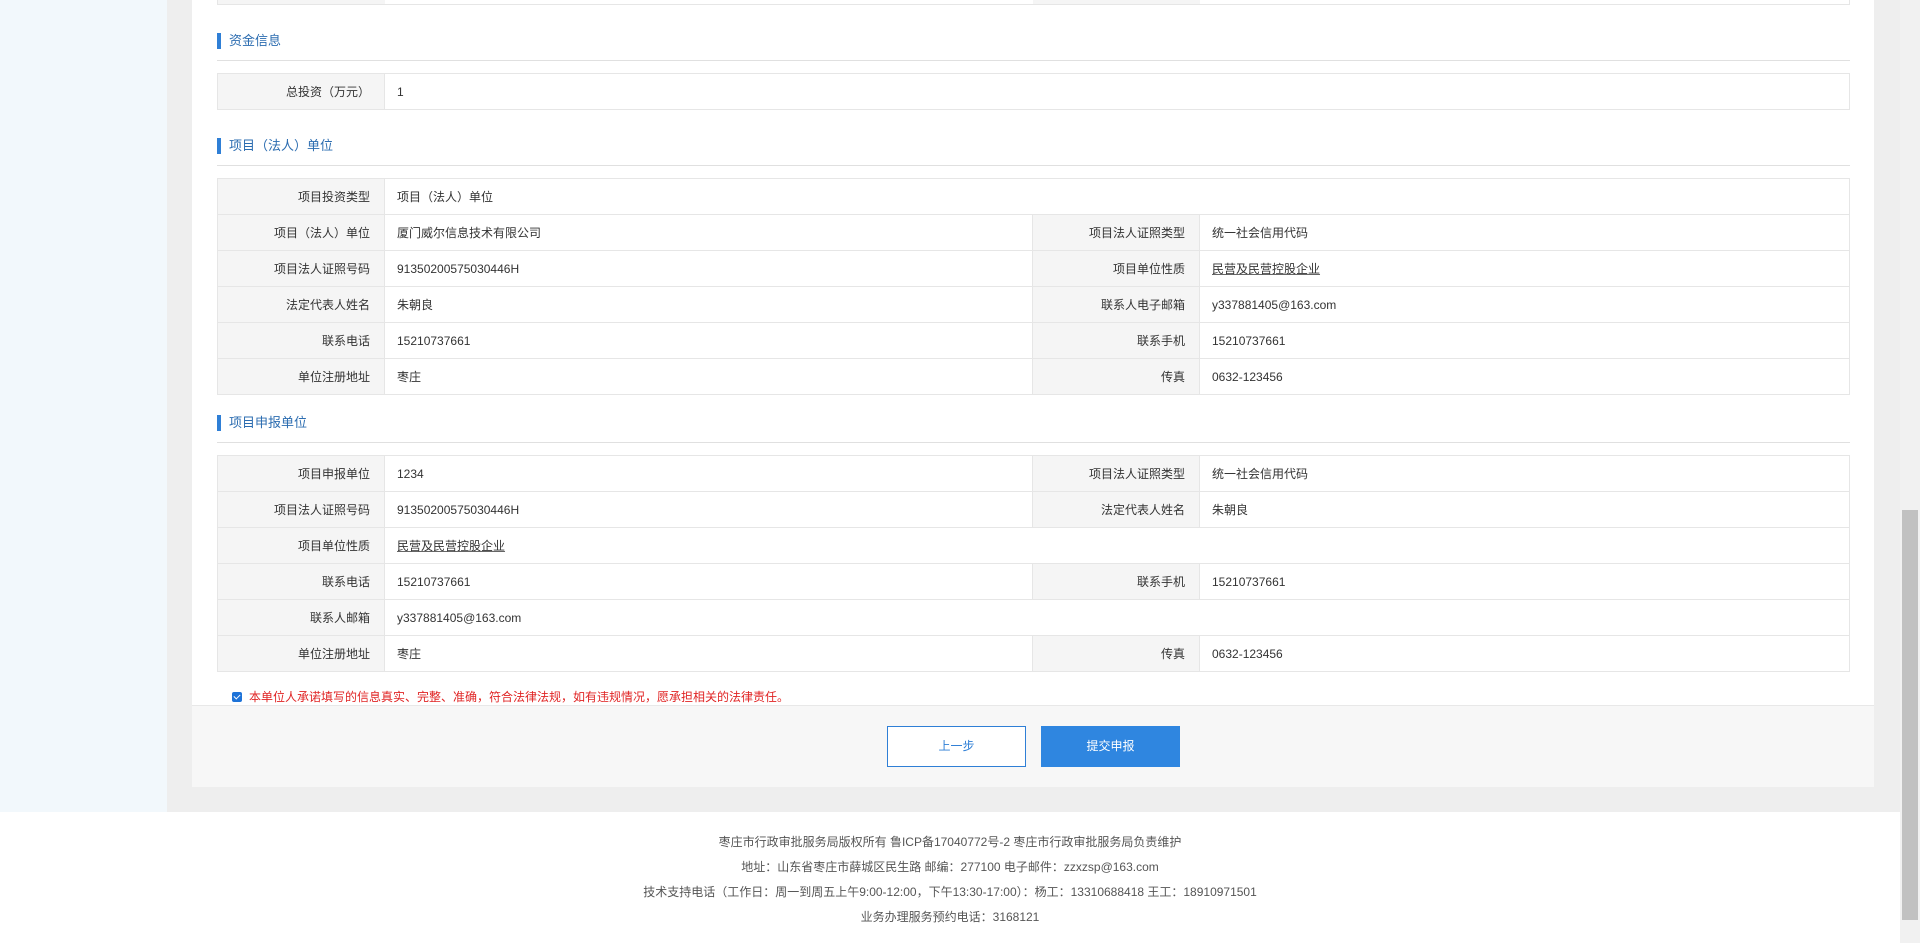  I want to click on total-investment-label: 总投资（万元）, so click(301, 91).